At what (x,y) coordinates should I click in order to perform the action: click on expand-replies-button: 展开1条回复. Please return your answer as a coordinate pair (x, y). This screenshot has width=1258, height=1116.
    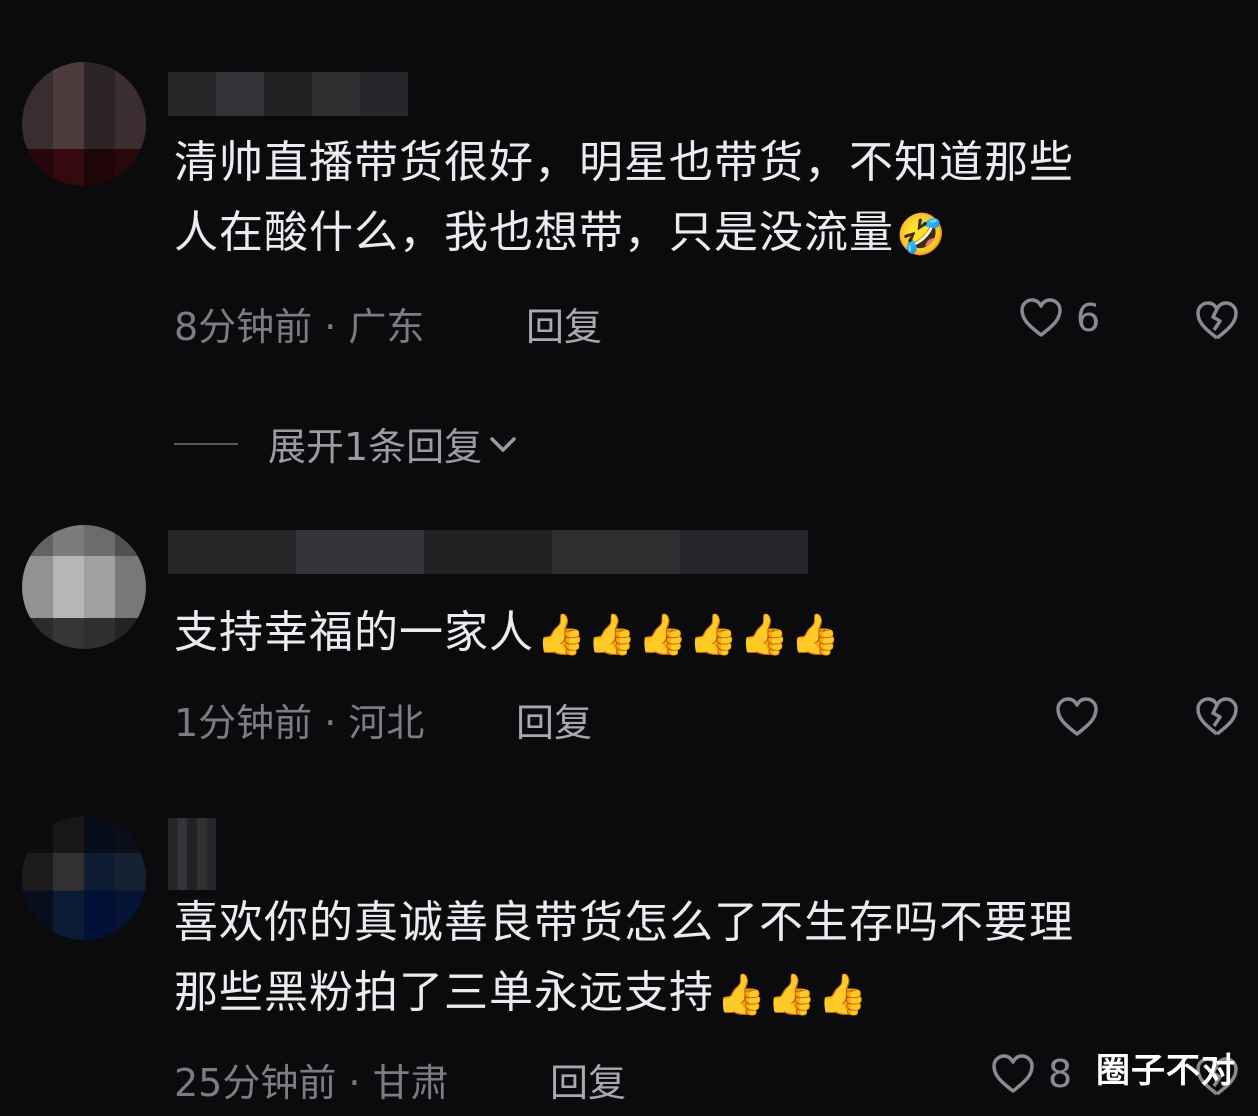
    Looking at the image, I should click on (346, 443).